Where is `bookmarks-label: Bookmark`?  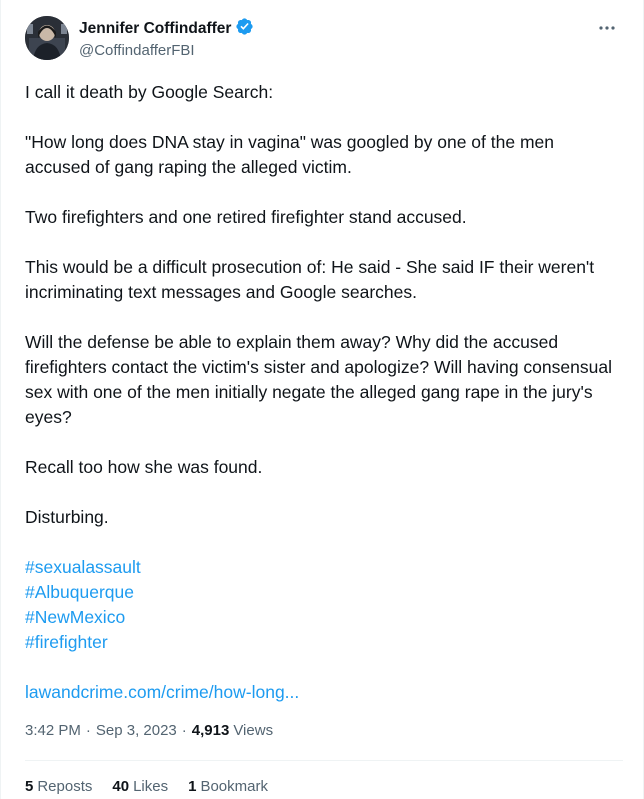 bookmarks-label: Bookmark is located at coordinates (234, 786).